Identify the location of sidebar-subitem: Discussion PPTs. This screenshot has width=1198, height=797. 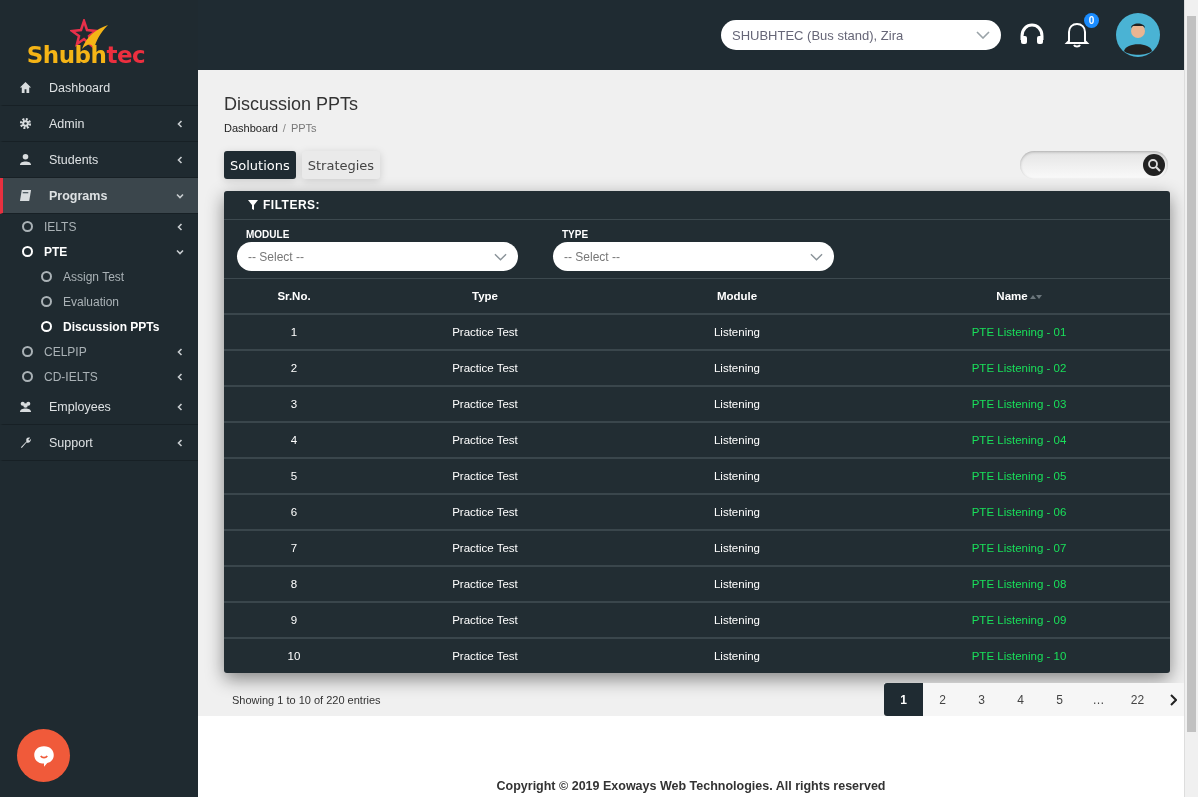
(99, 326).